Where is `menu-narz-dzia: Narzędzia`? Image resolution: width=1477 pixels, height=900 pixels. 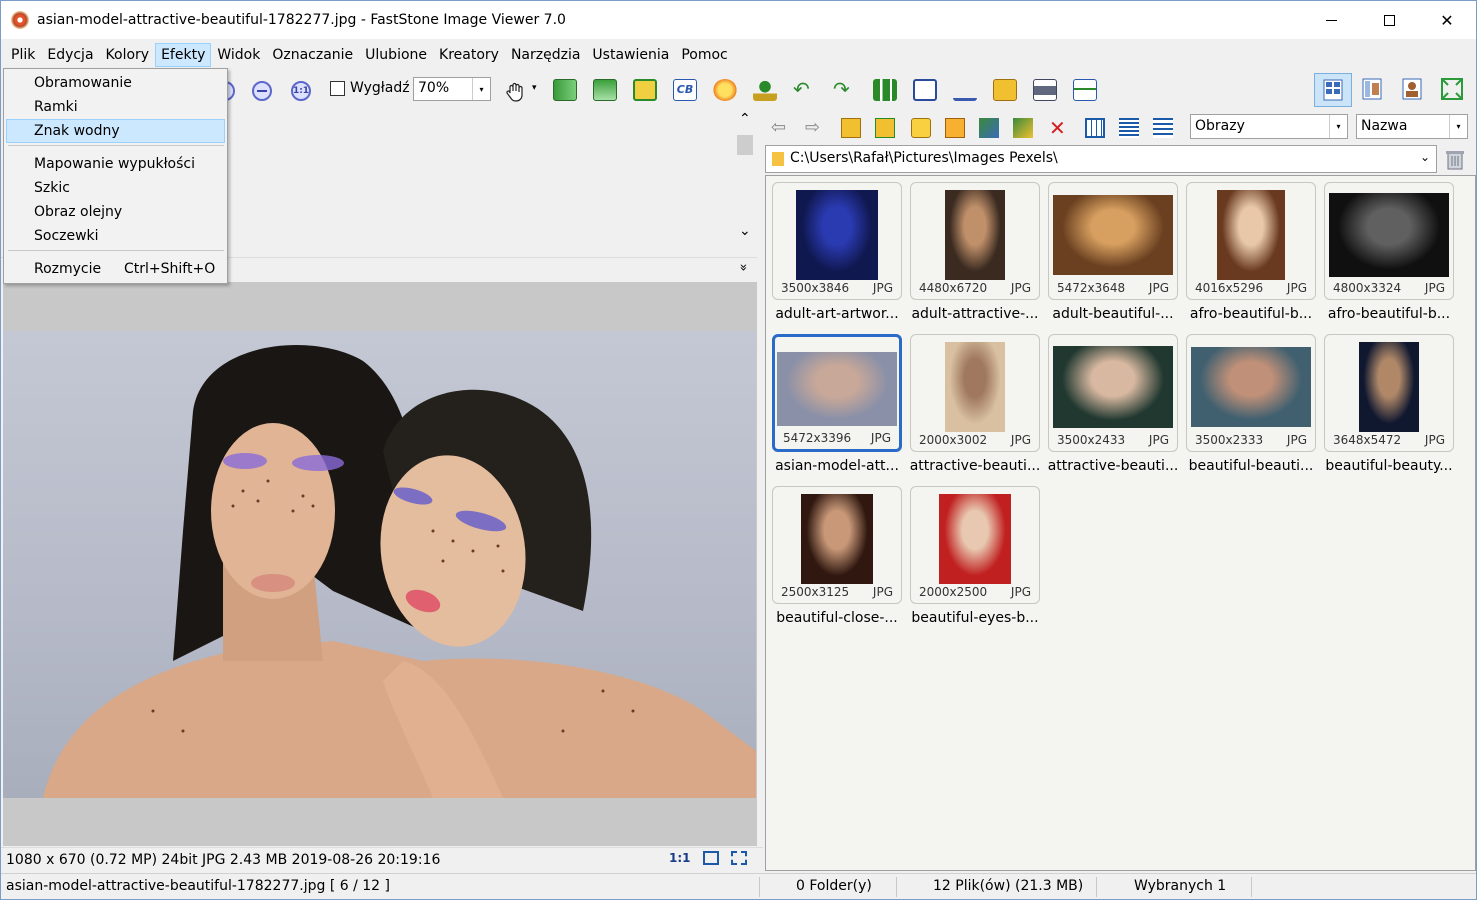
menu-narz-dzia: Narzędzia is located at coordinates (545, 55).